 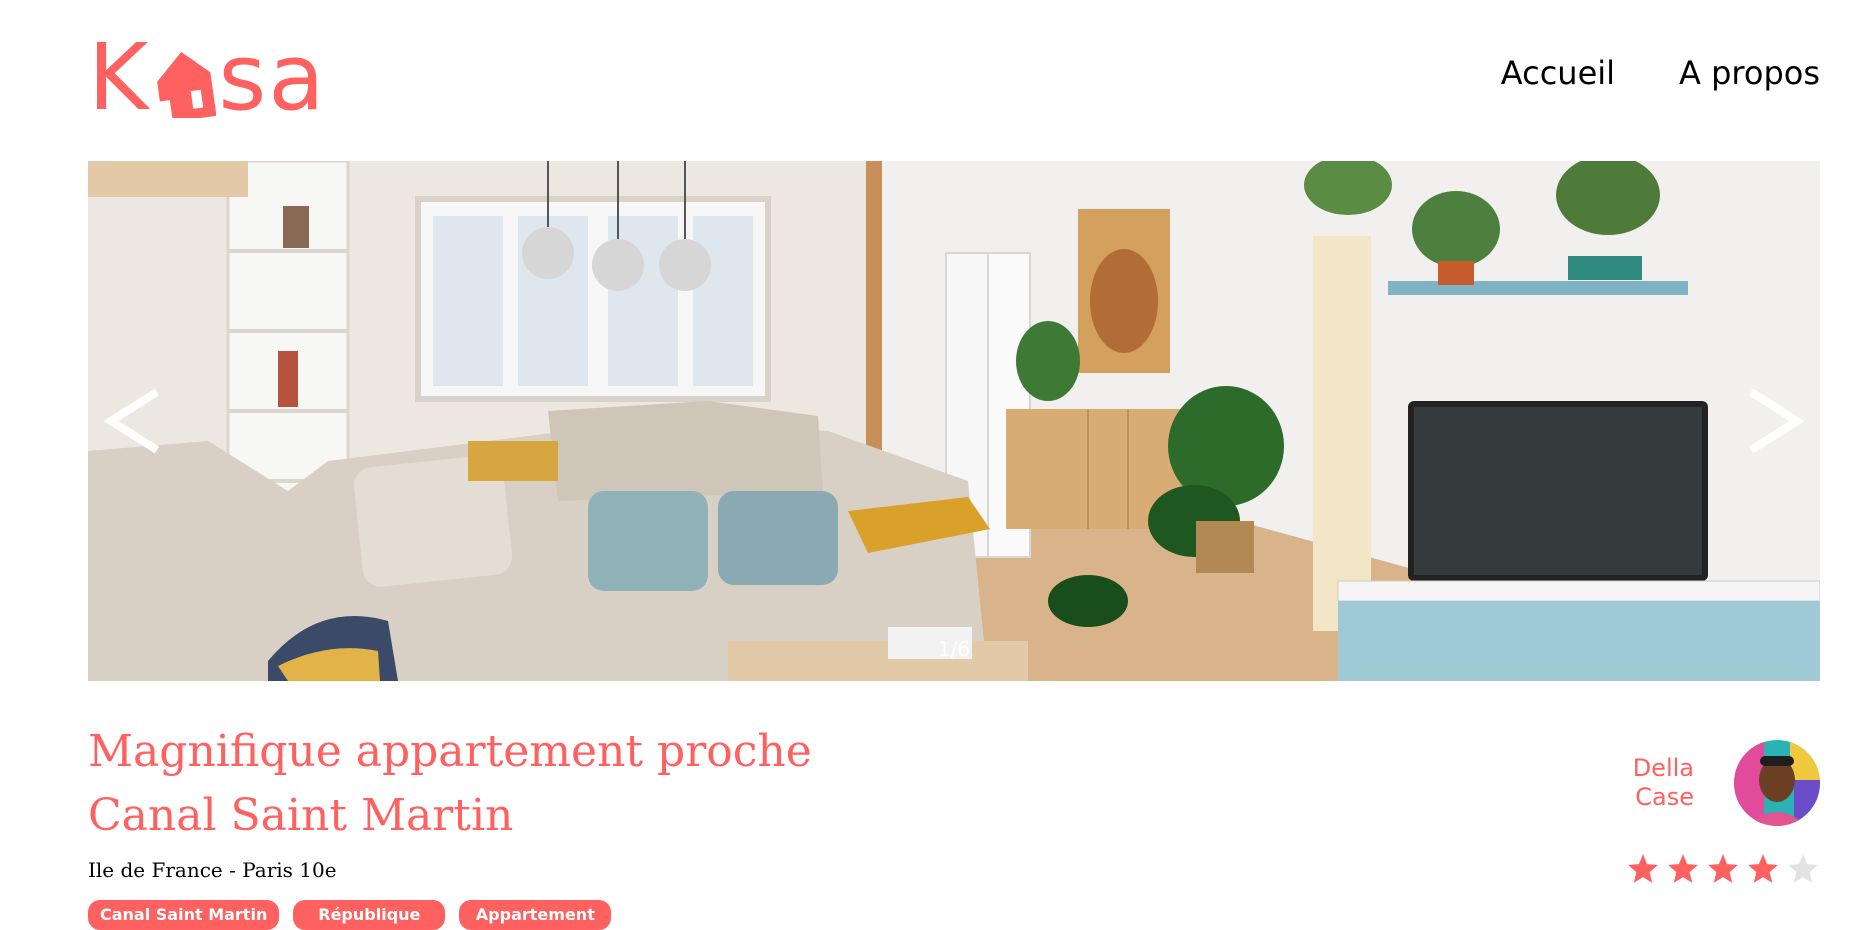 I want to click on listing-title-line2: Canal Saint Martin, so click(x=301, y=815).